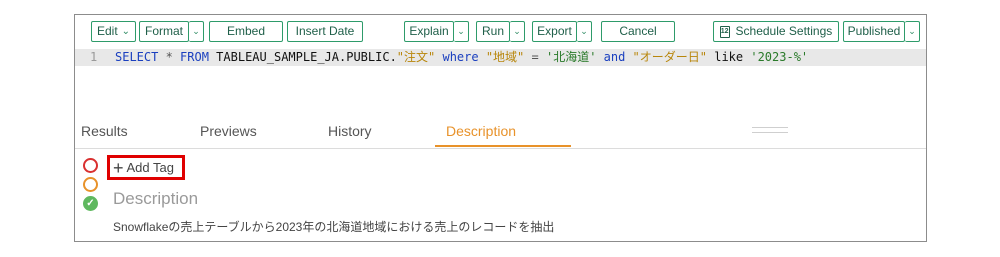 This screenshot has width=1000, height=257. I want to click on tab-history: History, so click(350, 131).